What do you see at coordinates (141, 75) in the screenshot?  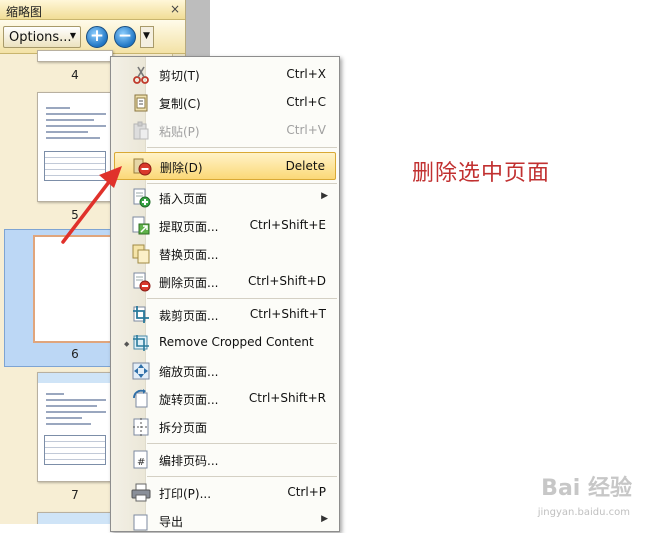 I see `scissors-icon` at bounding box center [141, 75].